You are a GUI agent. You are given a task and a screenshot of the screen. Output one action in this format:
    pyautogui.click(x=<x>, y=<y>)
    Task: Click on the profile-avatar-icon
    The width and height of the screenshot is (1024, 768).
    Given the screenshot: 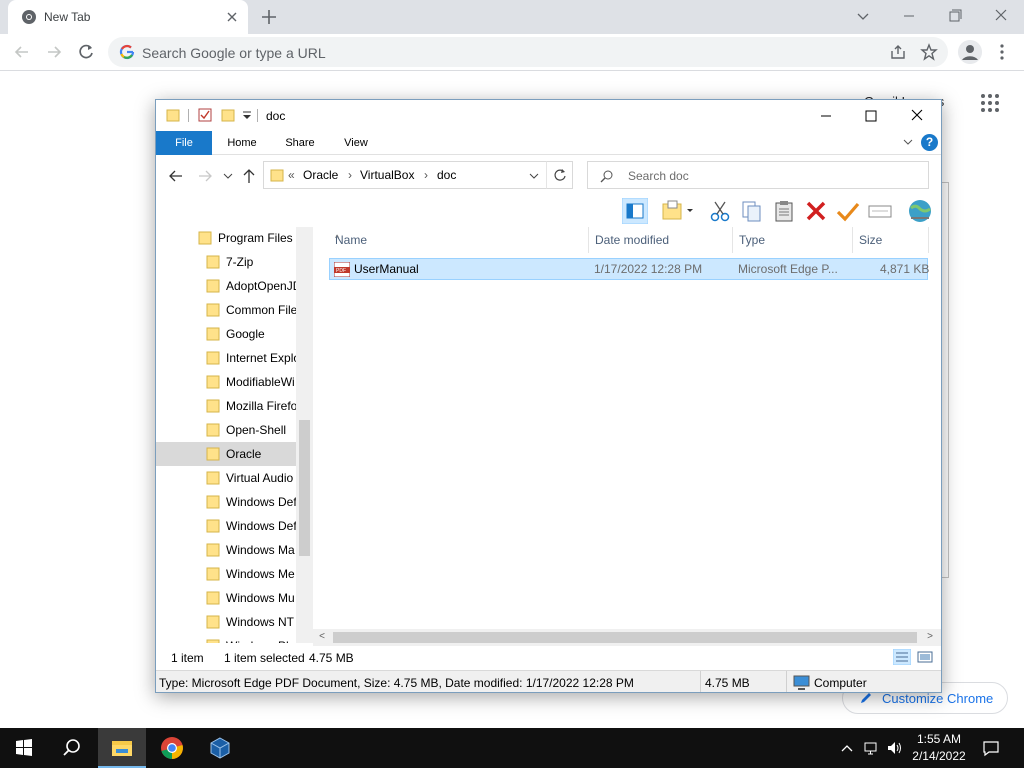 What is the action you would take?
    pyautogui.click(x=970, y=52)
    